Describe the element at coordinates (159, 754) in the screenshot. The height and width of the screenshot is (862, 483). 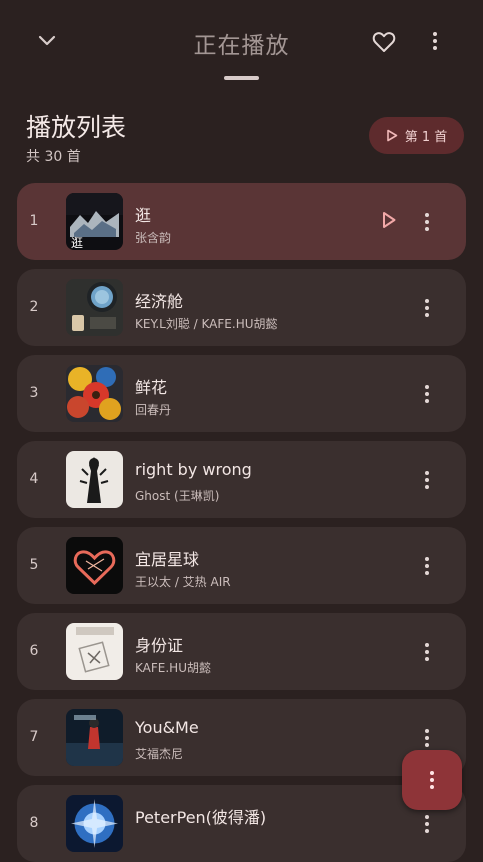
I see `track-artist: 艾福杰尼` at that location.